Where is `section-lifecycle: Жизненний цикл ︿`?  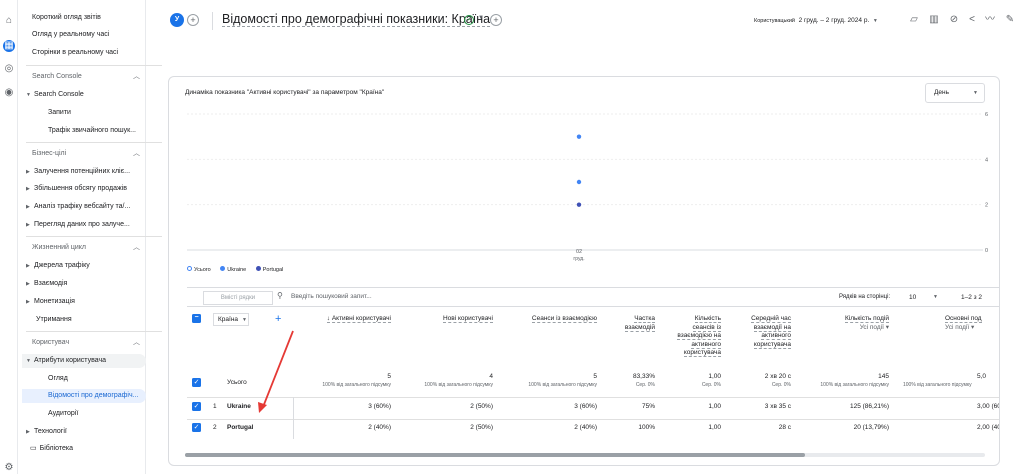
section-lifecycle: Жизненний цикл ︿ is located at coordinates (84, 248).